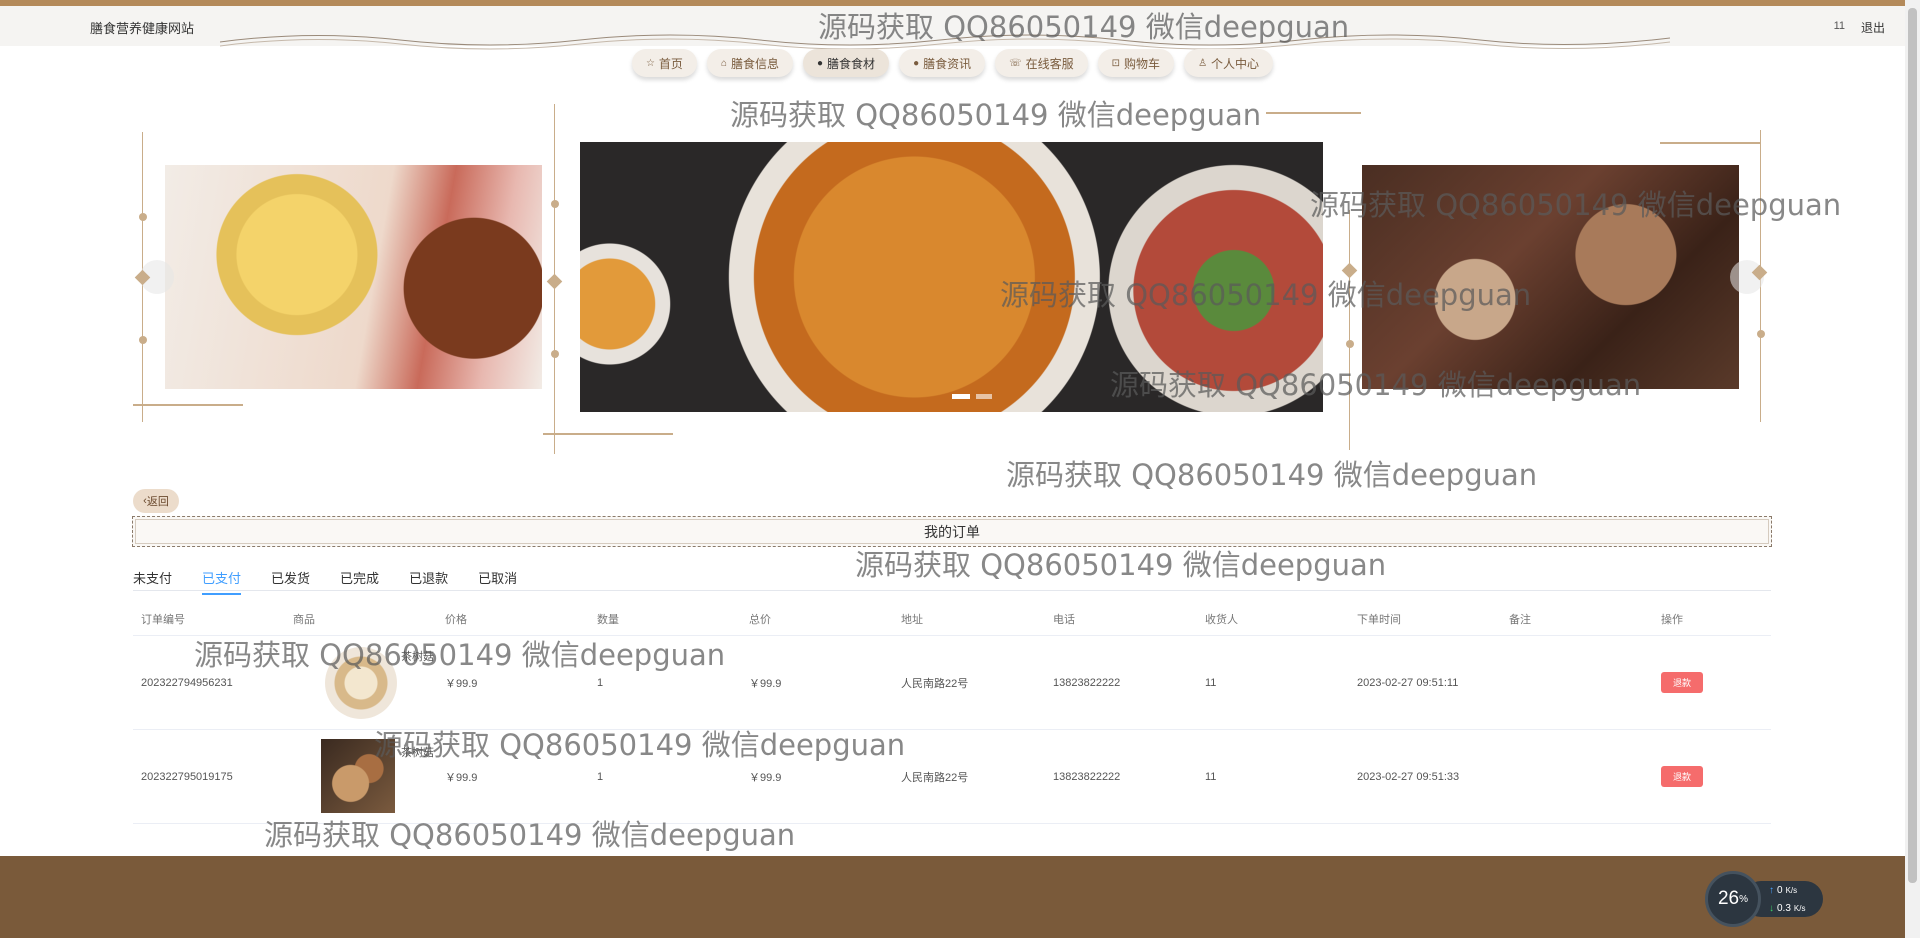  I want to click on back-label: 返回, so click(157, 502).